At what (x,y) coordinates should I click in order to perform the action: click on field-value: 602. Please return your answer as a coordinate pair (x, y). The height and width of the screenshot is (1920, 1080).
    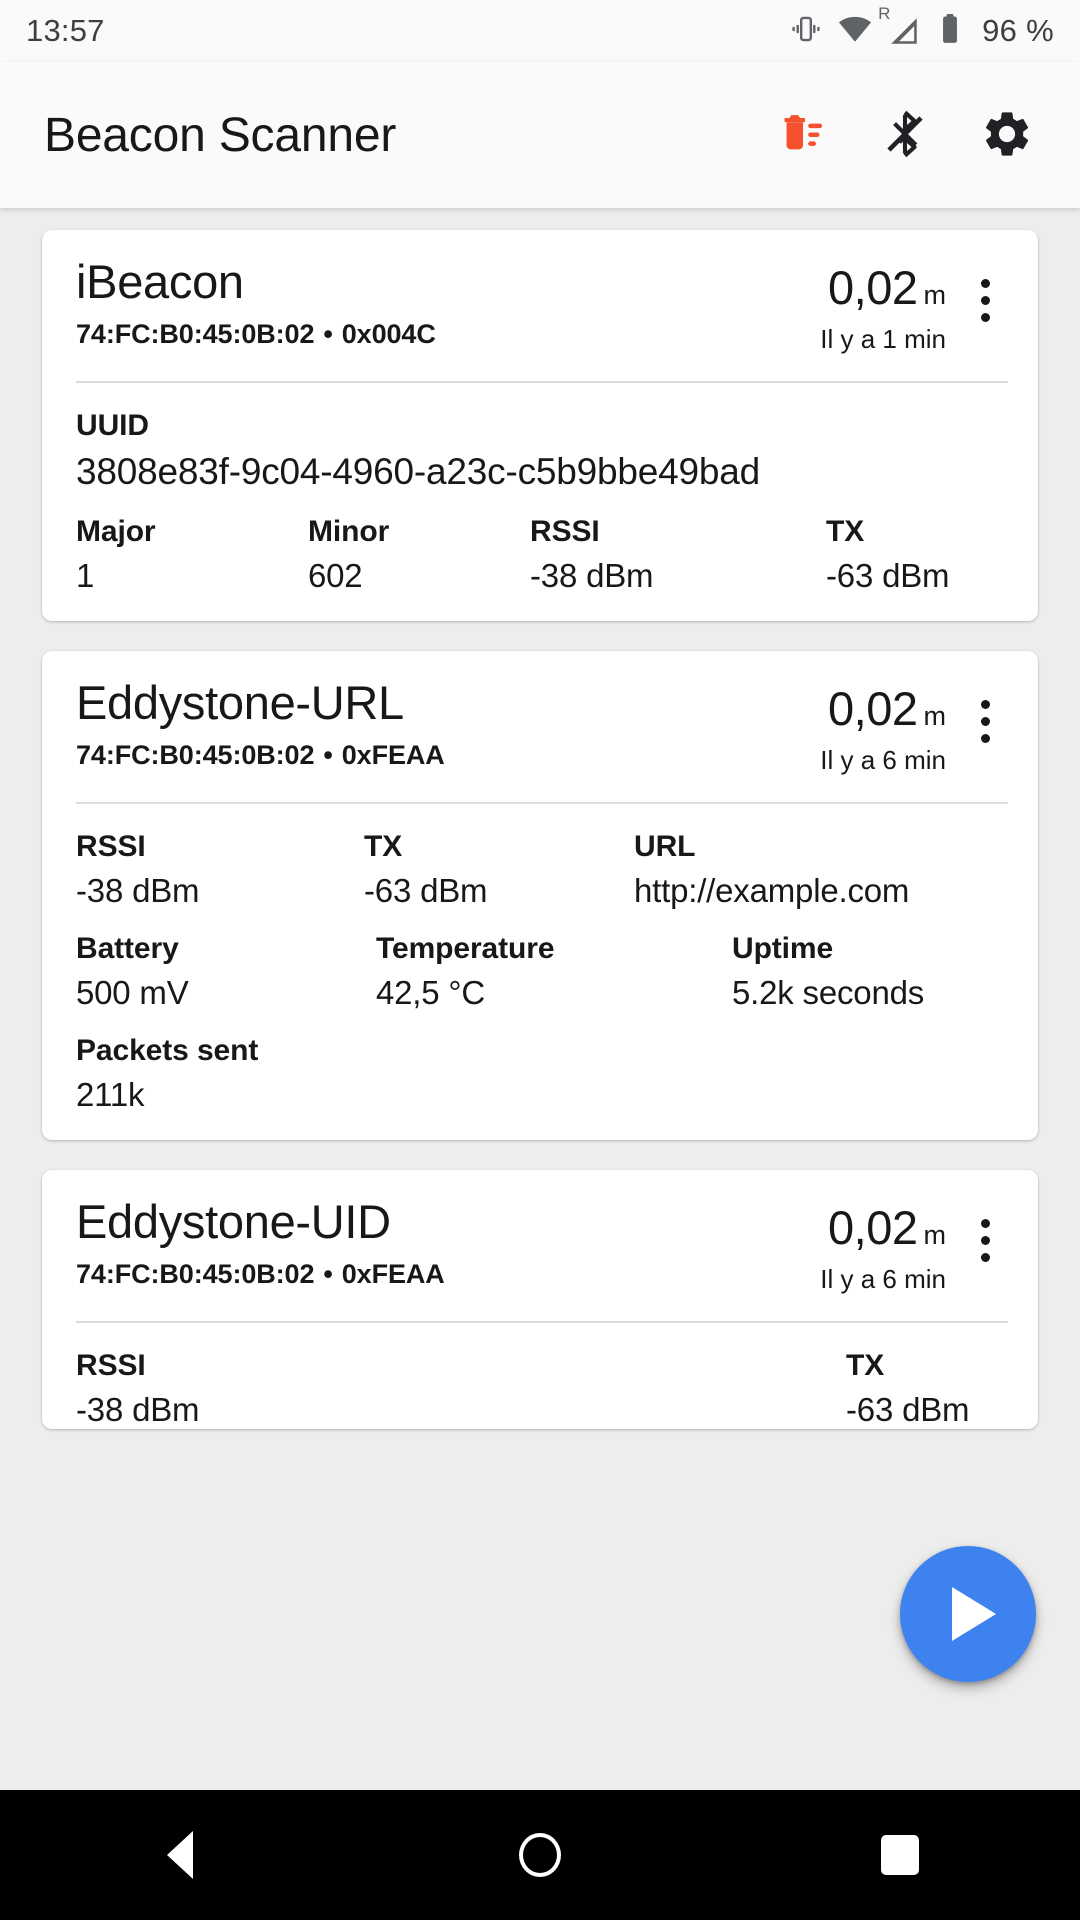
    Looking at the image, I should click on (335, 575).